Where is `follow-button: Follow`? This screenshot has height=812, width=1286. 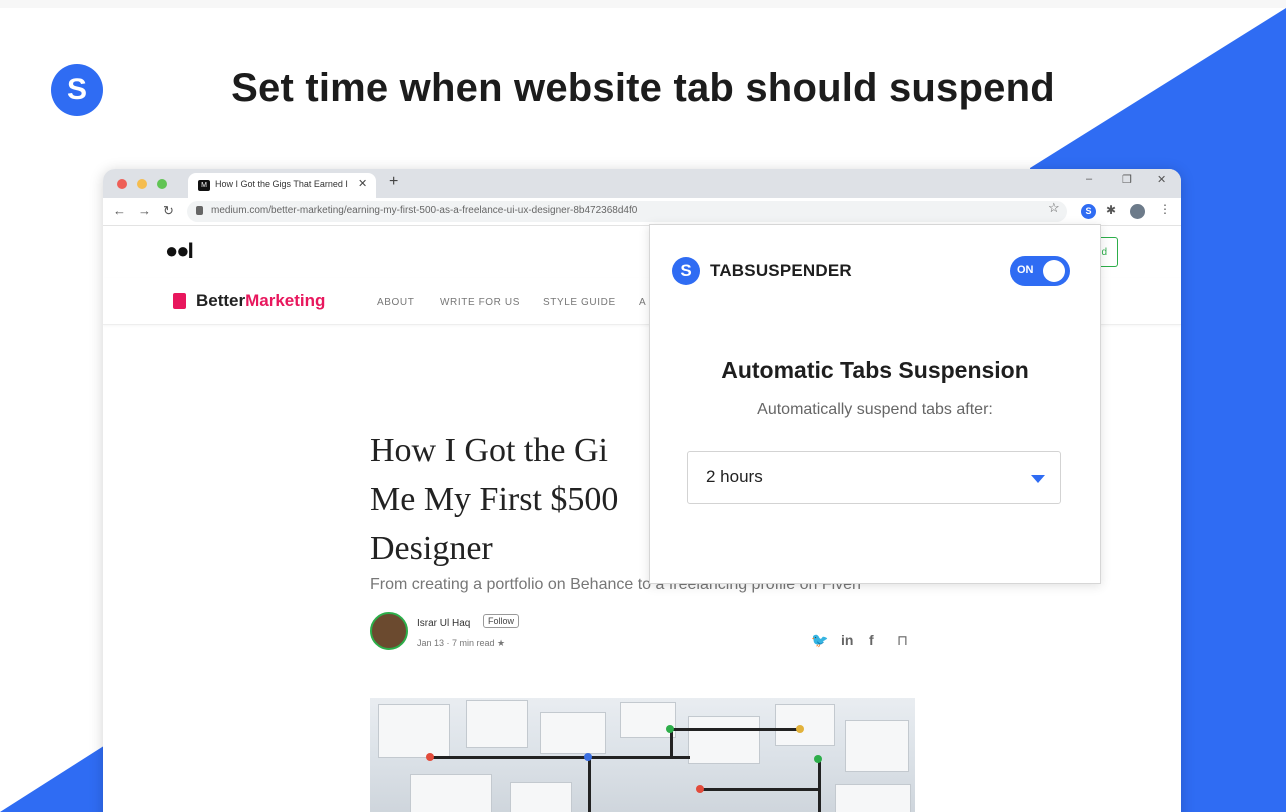 follow-button: Follow is located at coordinates (501, 621).